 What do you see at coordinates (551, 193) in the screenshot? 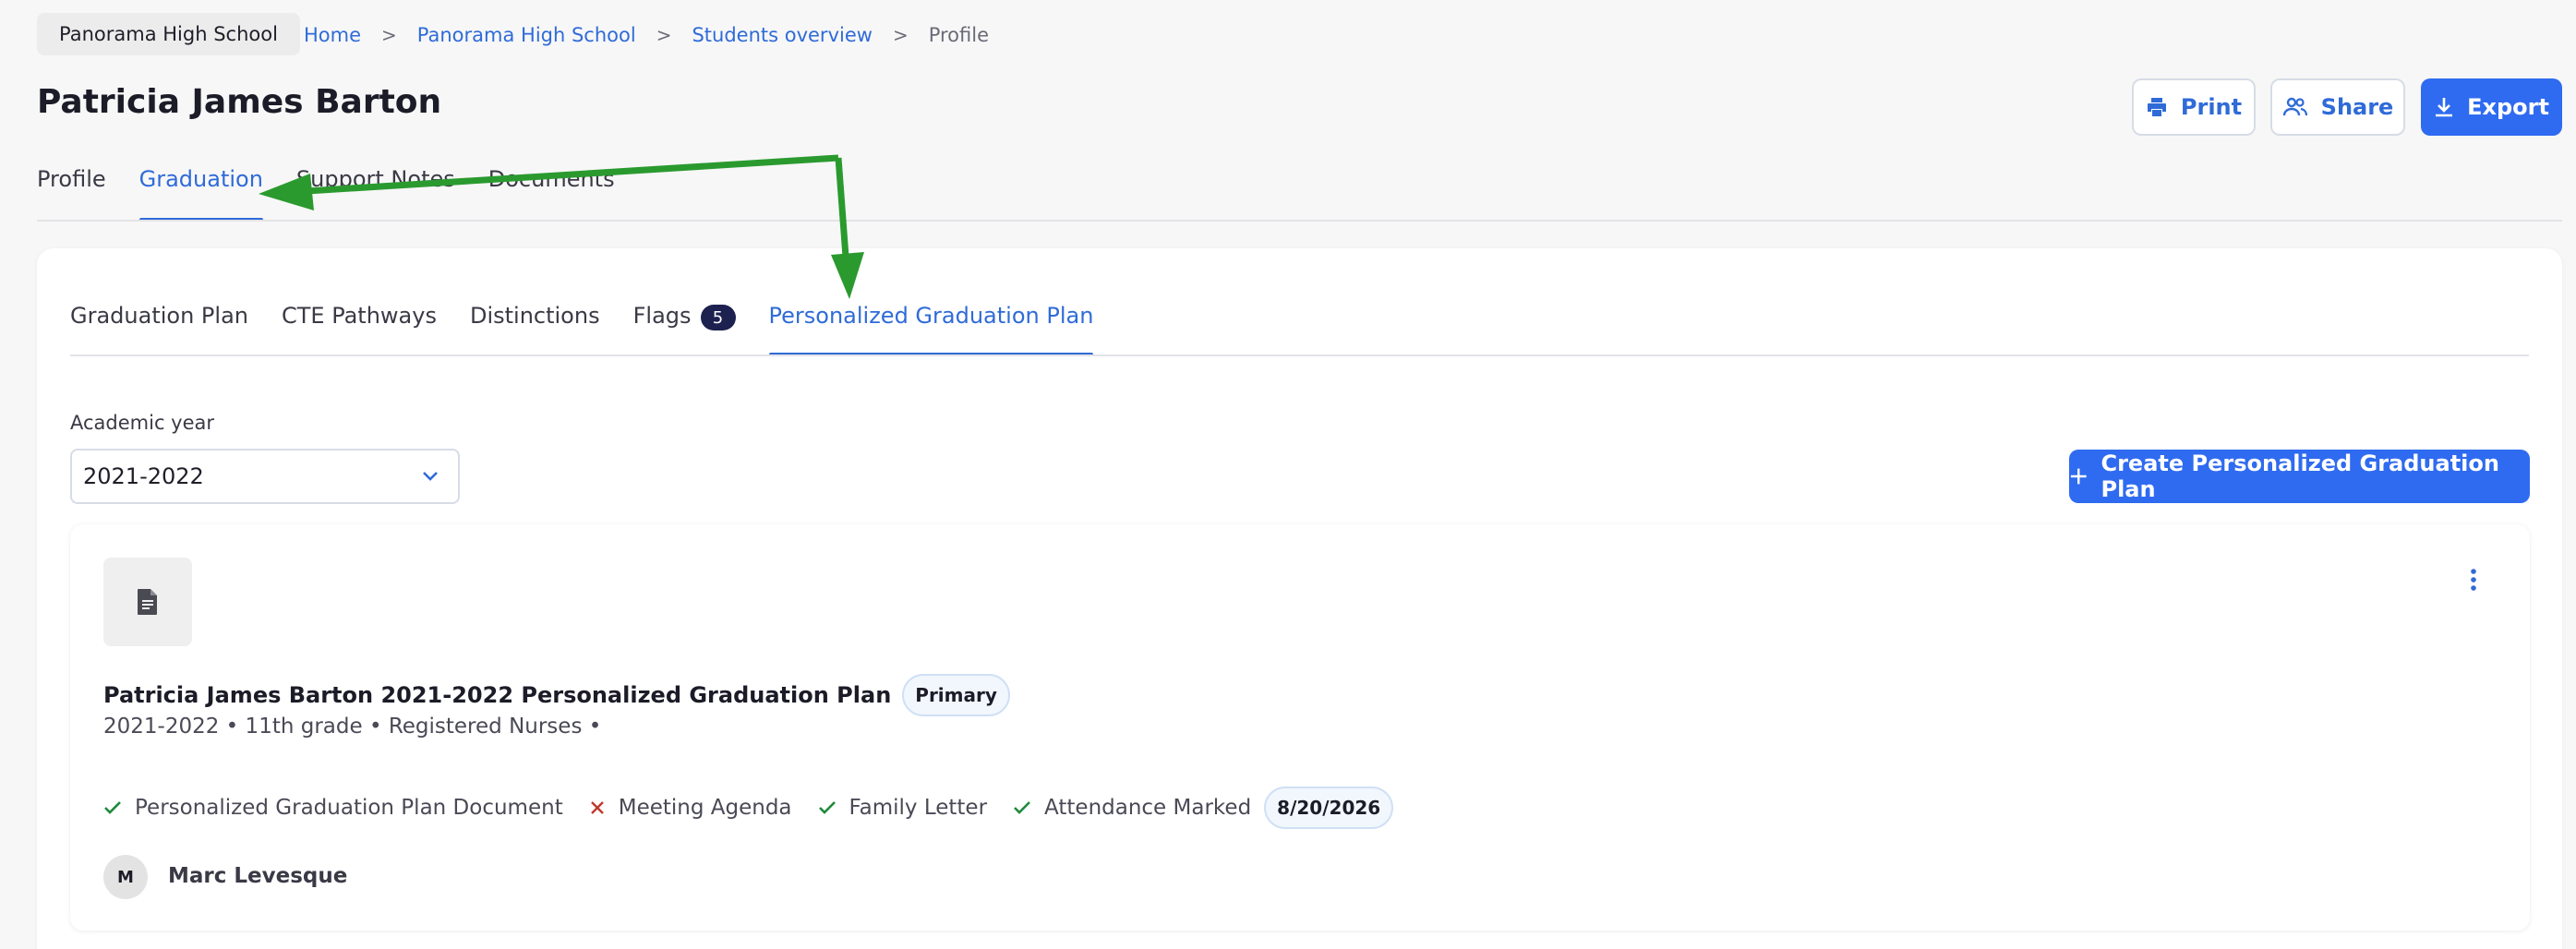
I see `tab-documents: Documents` at bounding box center [551, 193].